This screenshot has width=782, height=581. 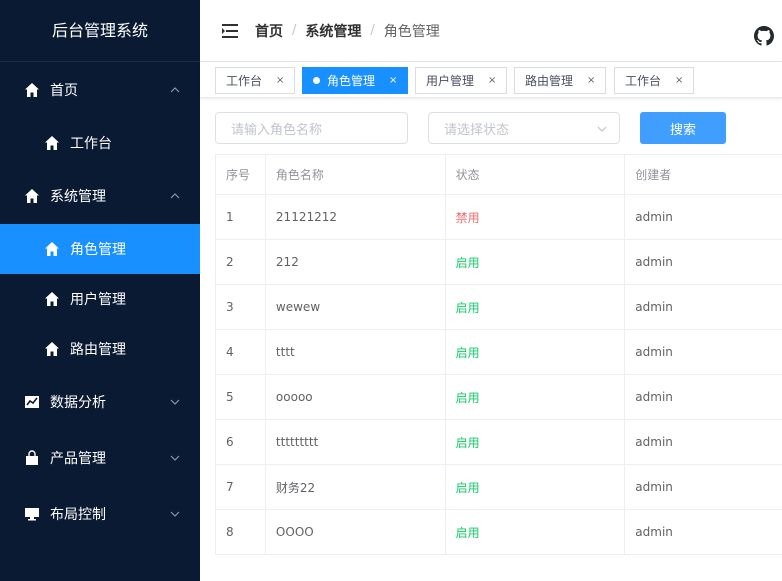 I want to click on sidebar-item-workbench: 工作台, so click(x=100, y=143).